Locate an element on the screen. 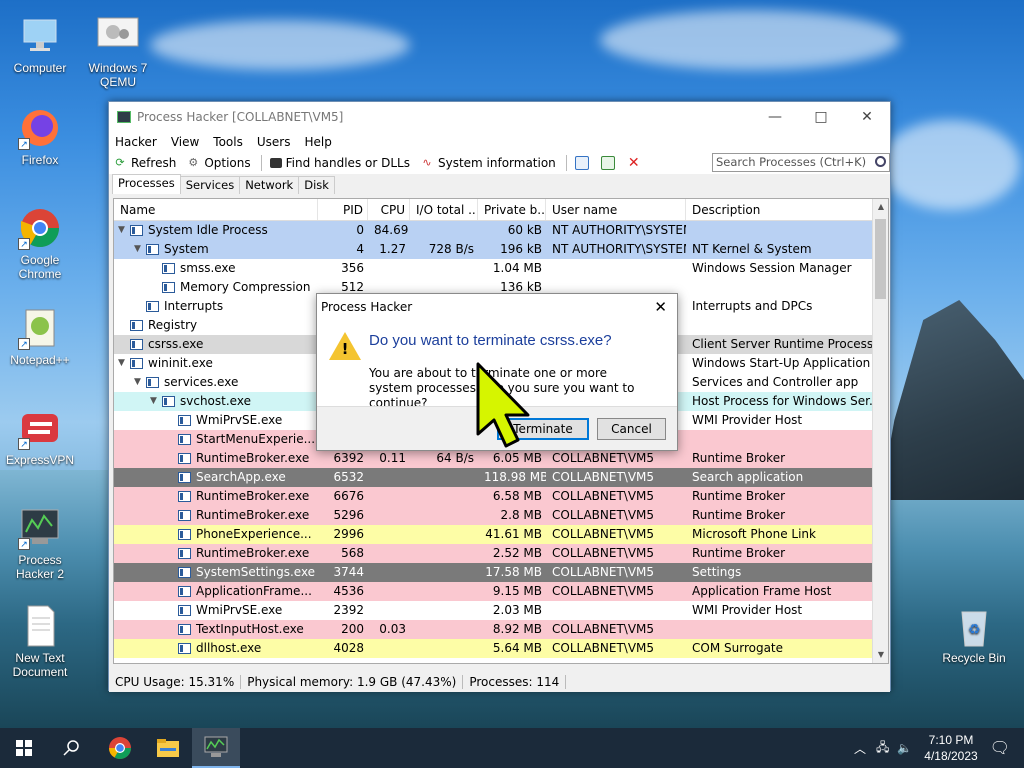  taskbar-process-hacker is located at coordinates (216, 748).